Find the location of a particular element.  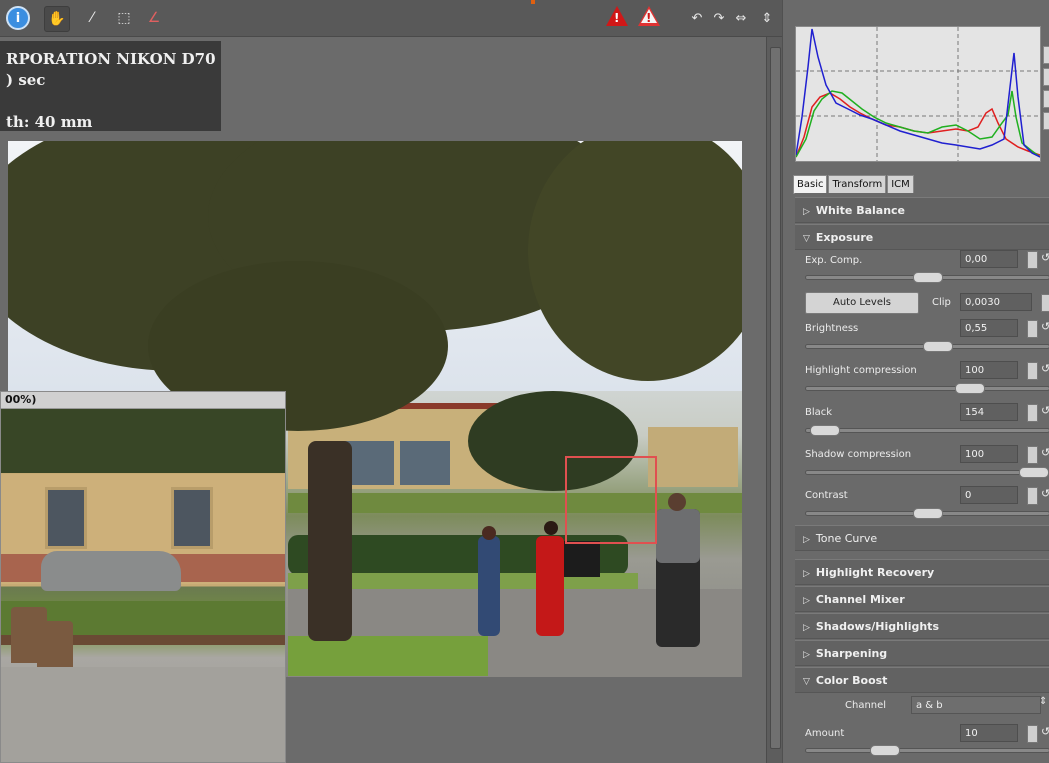

straighten-tool-icon: ∠ is located at coordinates (154, 18).